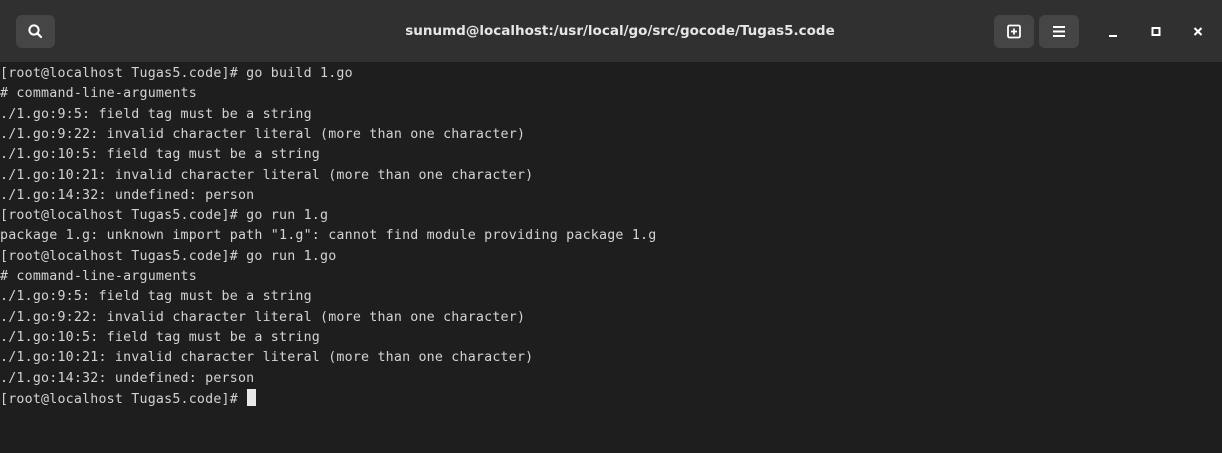 This screenshot has width=1222, height=453. I want to click on search-icon, so click(35, 31).